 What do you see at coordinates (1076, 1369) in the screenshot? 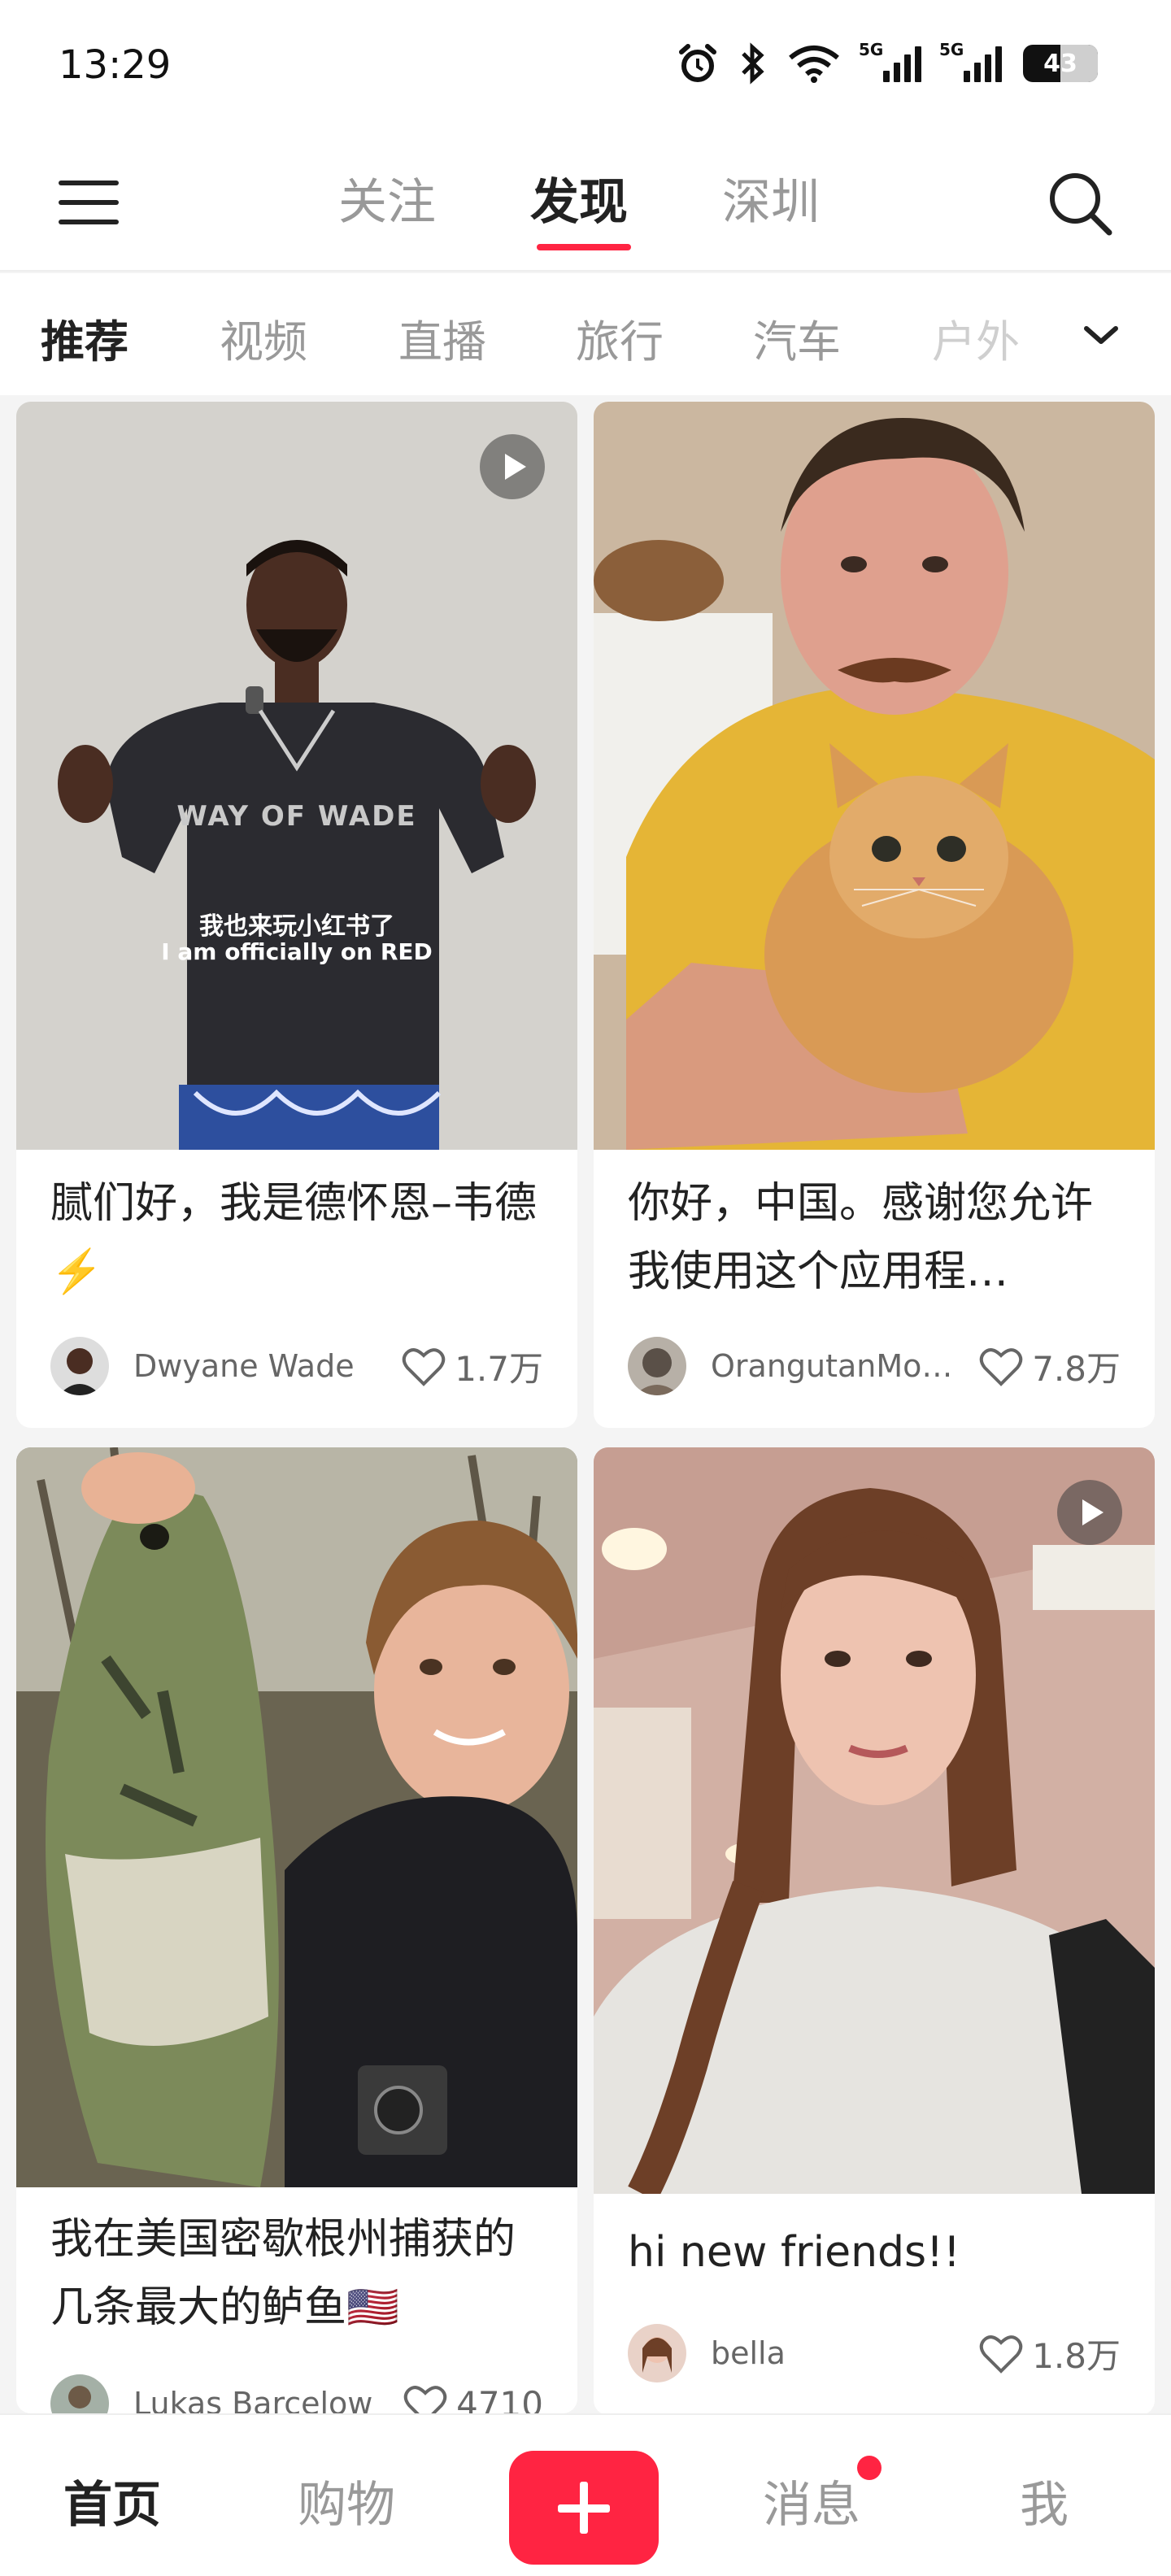
I see `like-count: 7.8万` at bounding box center [1076, 1369].